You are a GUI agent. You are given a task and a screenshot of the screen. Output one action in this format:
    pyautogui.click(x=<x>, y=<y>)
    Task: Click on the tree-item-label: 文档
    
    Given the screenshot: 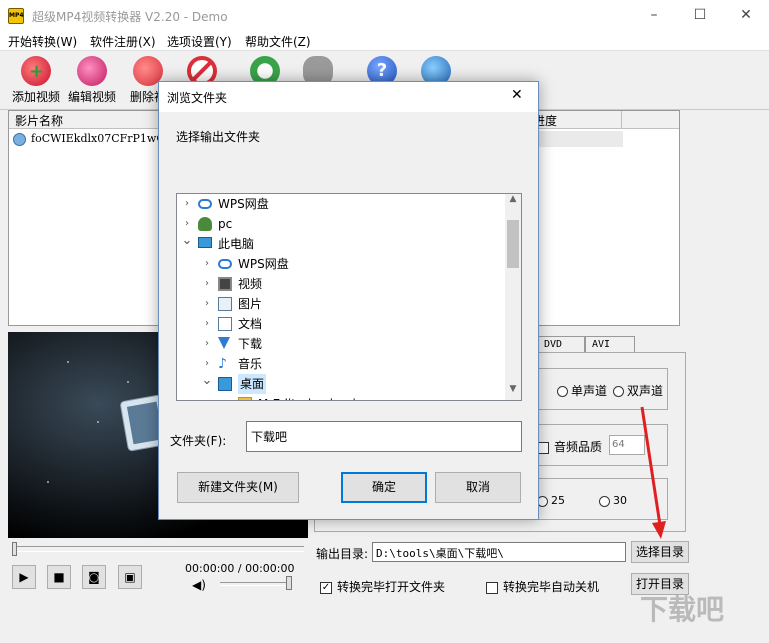 What is the action you would take?
    pyautogui.click(x=250, y=324)
    